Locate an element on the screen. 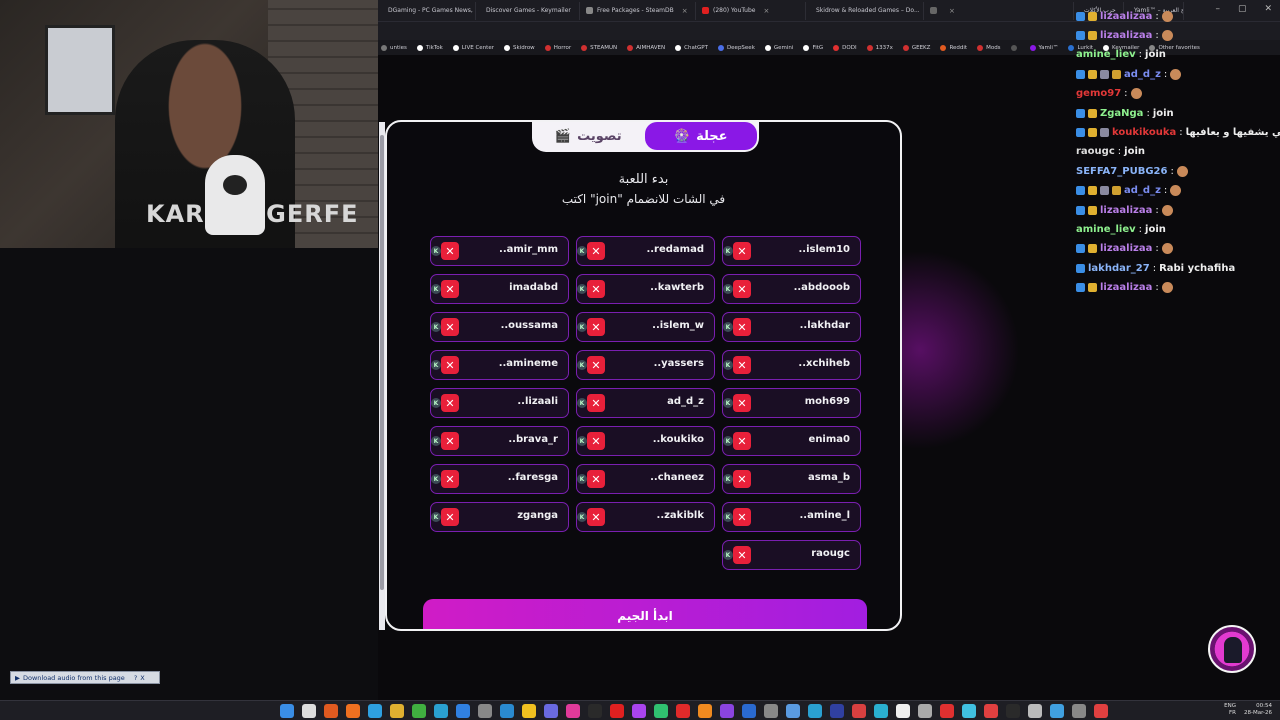 Image resolution: width=1280 pixels, height=720 pixels. bookmark-item: Yamli™ is located at coordinates (1043, 47).